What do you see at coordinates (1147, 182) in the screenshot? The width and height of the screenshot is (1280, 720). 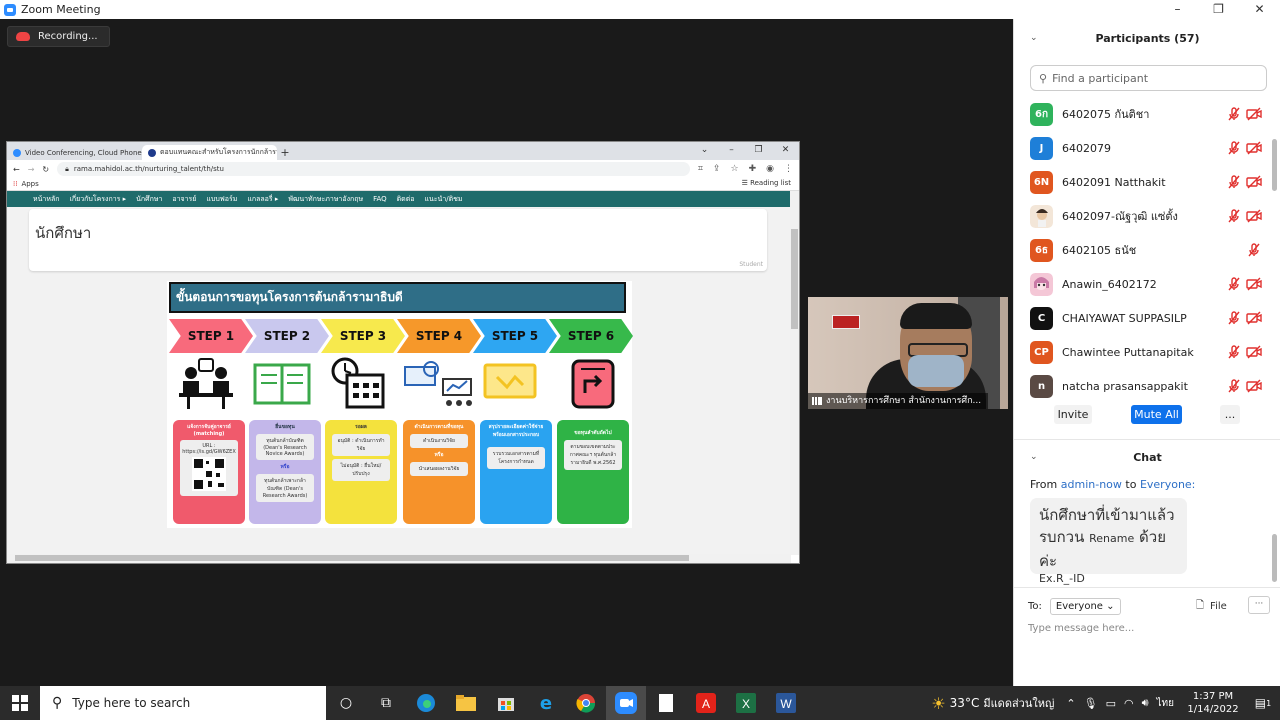 I see `participant-row: 6N 6402091 Natthakit` at bounding box center [1147, 182].